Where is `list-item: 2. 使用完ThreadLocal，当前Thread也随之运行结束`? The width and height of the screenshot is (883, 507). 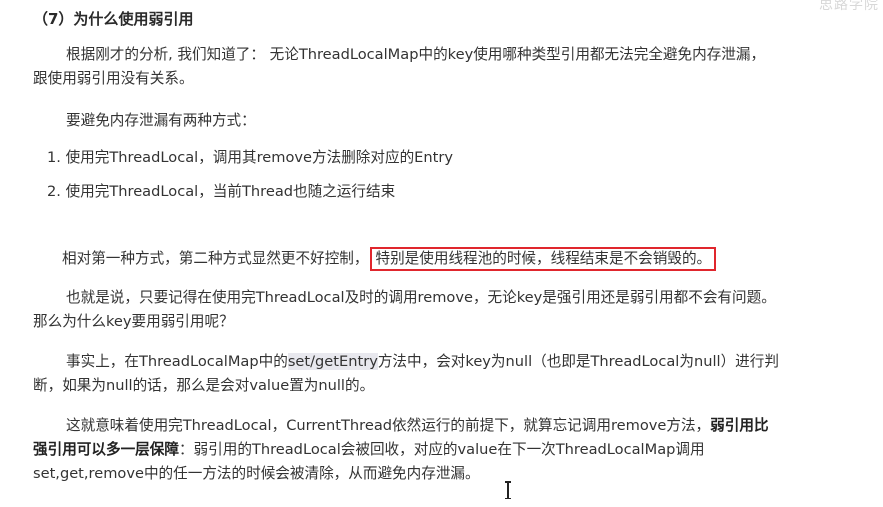
list-item: 2. 使用完ThreadLocal，当前Thread也随之运行结束 is located at coordinates (221, 192).